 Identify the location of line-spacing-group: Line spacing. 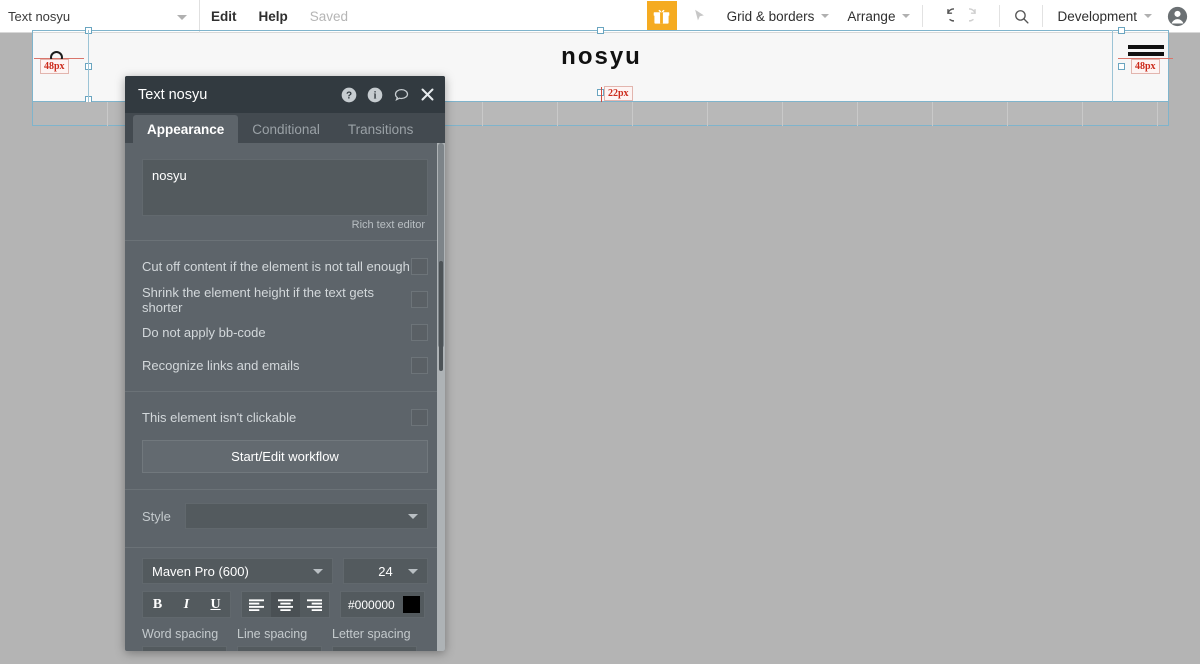
(279, 639).